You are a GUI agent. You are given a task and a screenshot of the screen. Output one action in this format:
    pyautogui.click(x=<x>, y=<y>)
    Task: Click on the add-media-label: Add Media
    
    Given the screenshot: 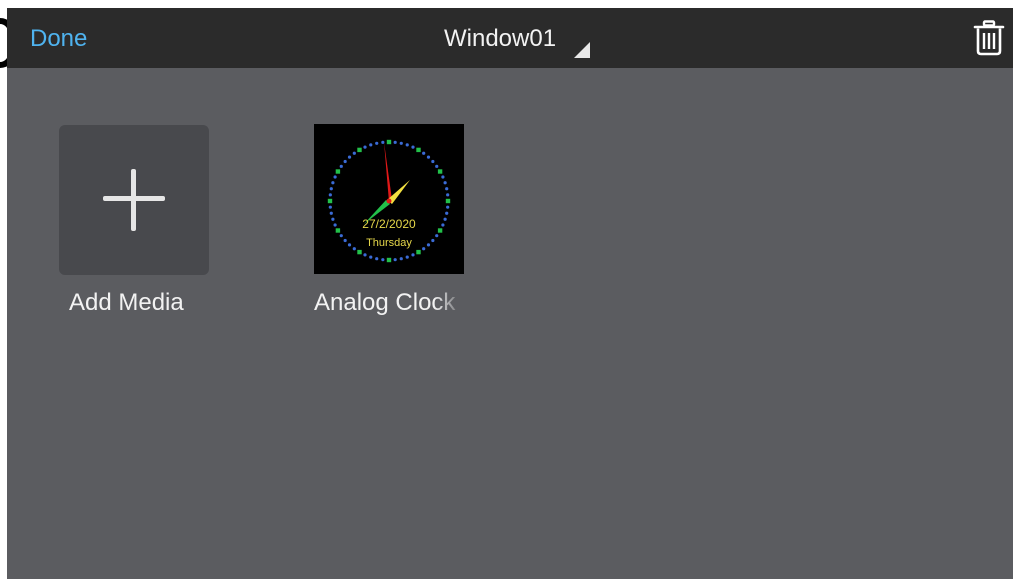 What is the action you would take?
    pyautogui.click(x=126, y=302)
    